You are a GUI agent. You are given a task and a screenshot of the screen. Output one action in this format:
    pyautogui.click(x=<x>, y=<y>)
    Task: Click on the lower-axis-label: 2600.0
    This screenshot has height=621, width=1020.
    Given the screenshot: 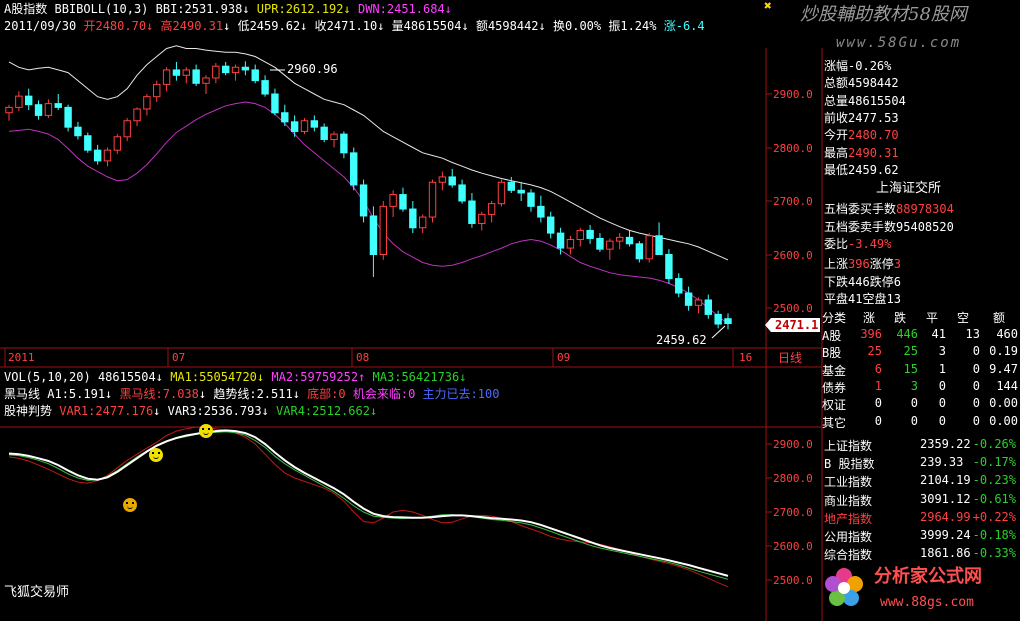 What is the action you would take?
    pyautogui.click(x=793, y=546)
    